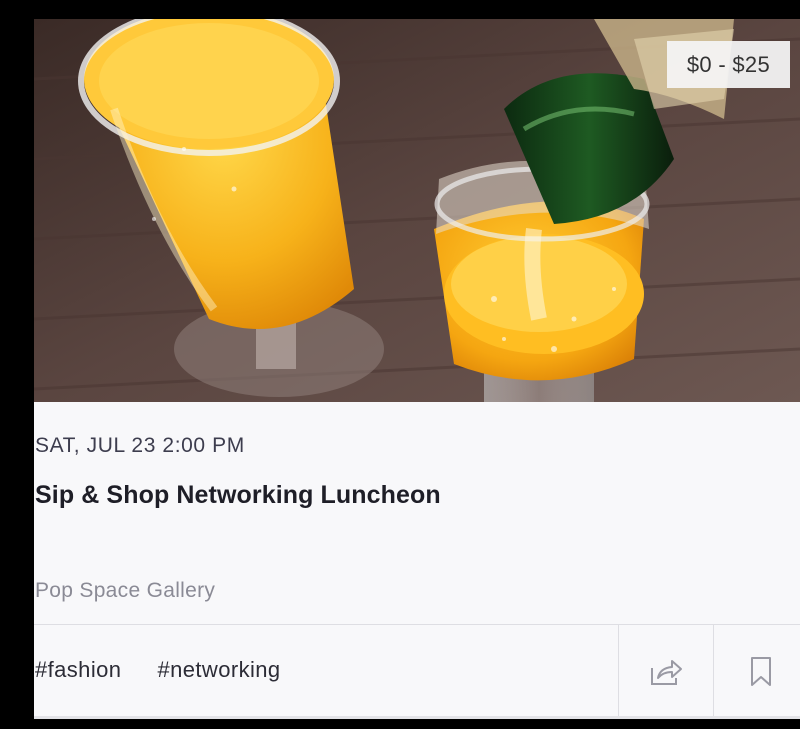 Image resolution: width=800 pixels, height=729 pixels. I want to click on tag-fashion: #fashion, so click(78, 670).